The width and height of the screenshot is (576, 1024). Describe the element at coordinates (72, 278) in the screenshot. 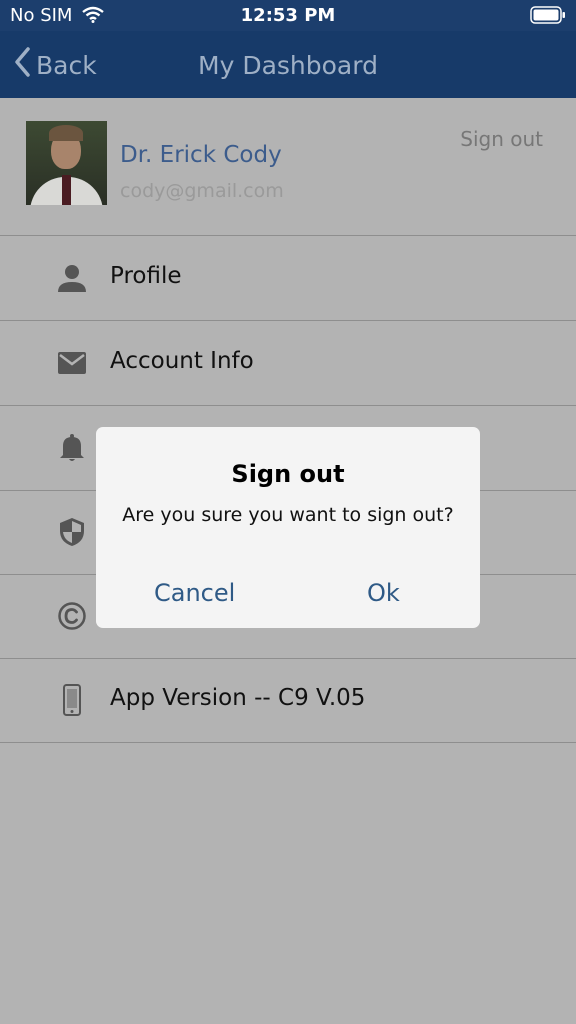

I see `person-icon` at that location.